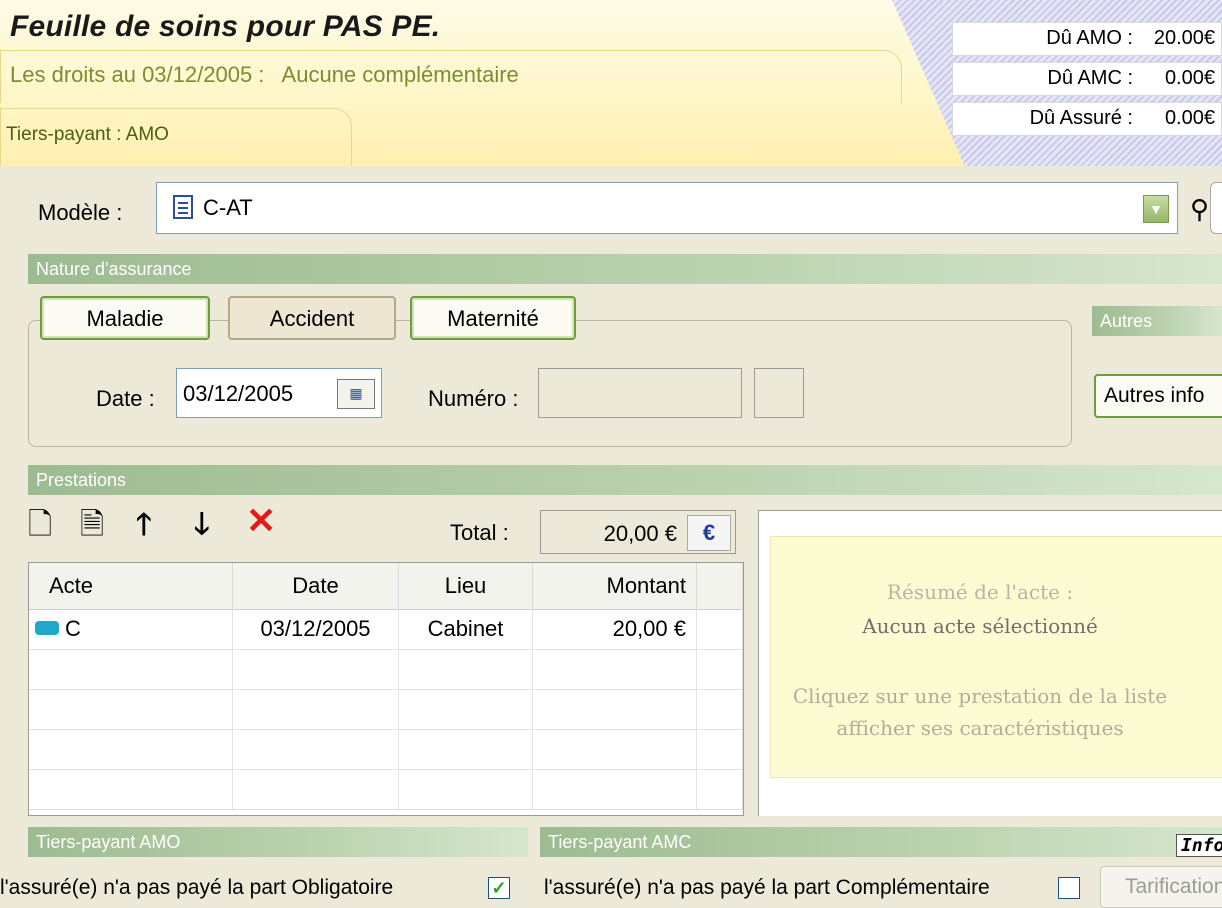  Describe the element at coordinates (1157, 321) in the screenshot. I see `autres-section-title: Autres` at that location.